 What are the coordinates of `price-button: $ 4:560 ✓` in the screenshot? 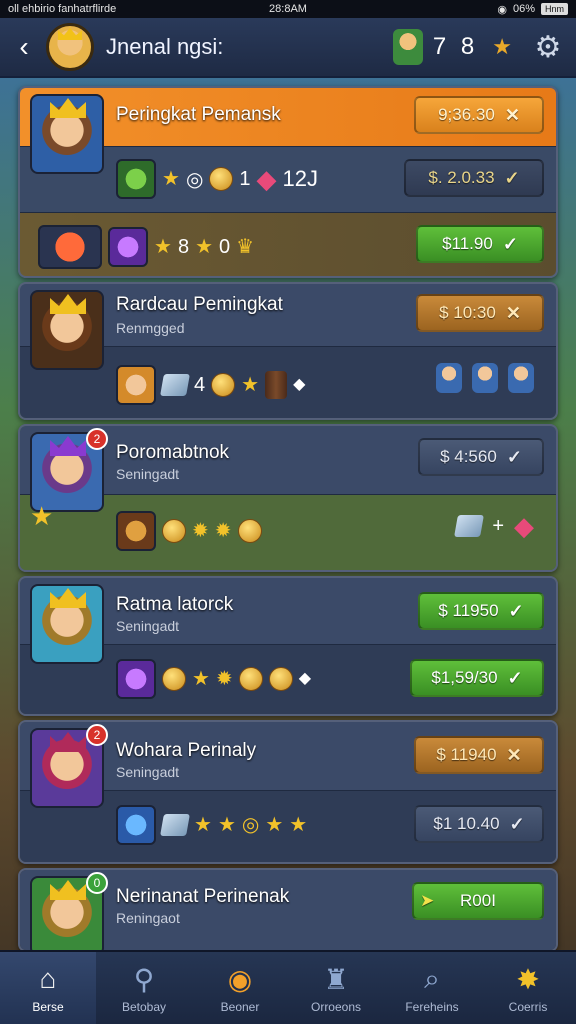 It's located at (481, 457).